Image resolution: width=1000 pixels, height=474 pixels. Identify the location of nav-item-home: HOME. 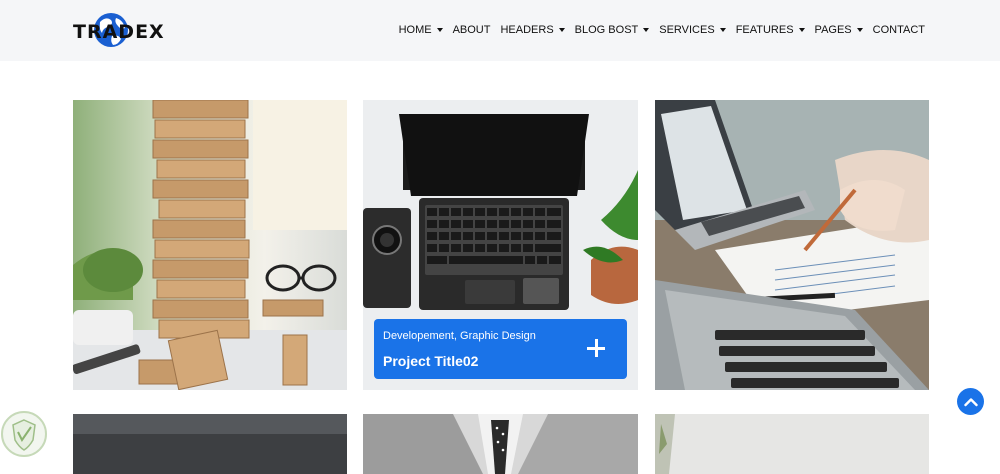
(421, 30).